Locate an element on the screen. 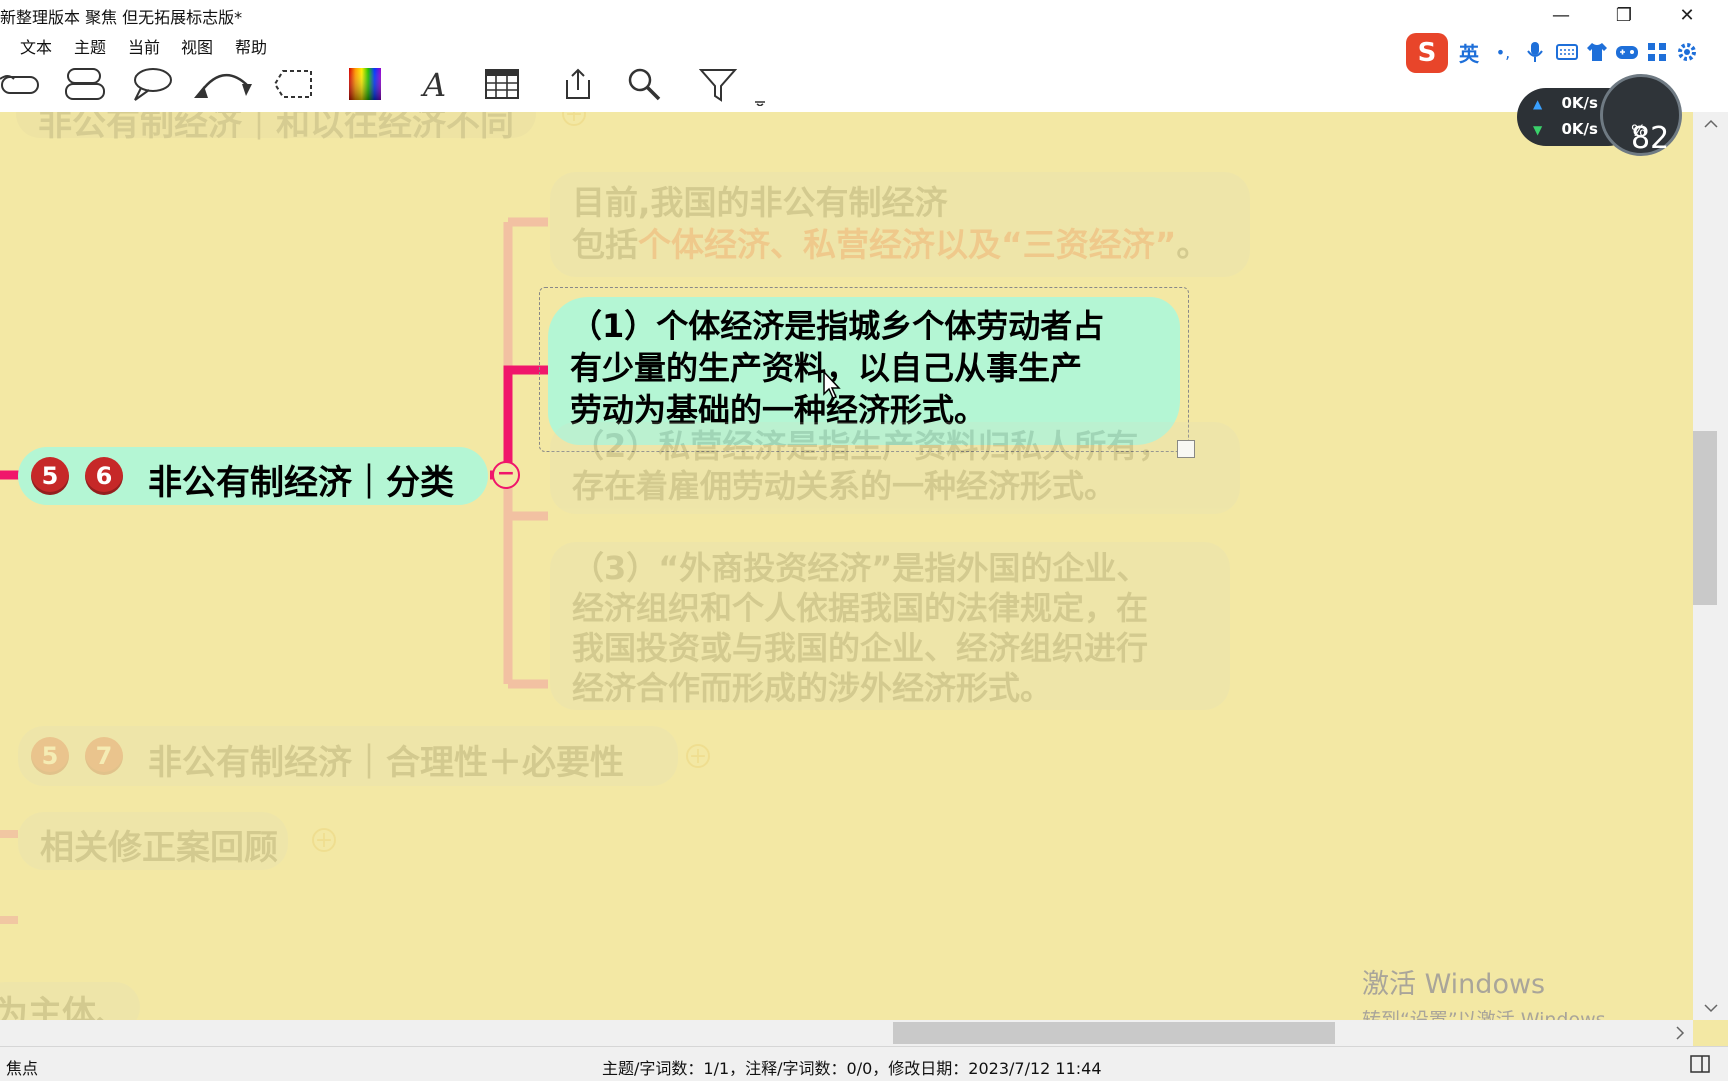 This screenshot has width=1728, height=1081. search-icon is located at coordinates (644, 84).